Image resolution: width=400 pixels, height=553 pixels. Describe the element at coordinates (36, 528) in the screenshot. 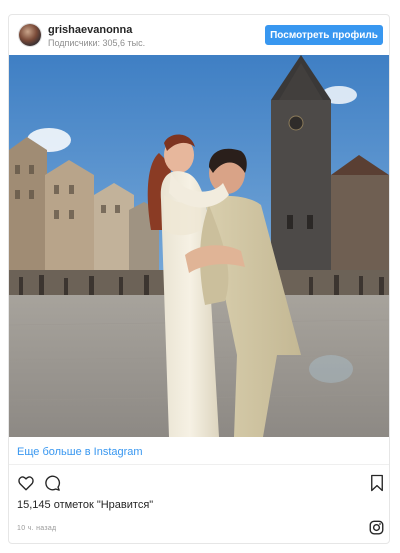

I see `post-timestamp: 10 ч. назад` at that location.